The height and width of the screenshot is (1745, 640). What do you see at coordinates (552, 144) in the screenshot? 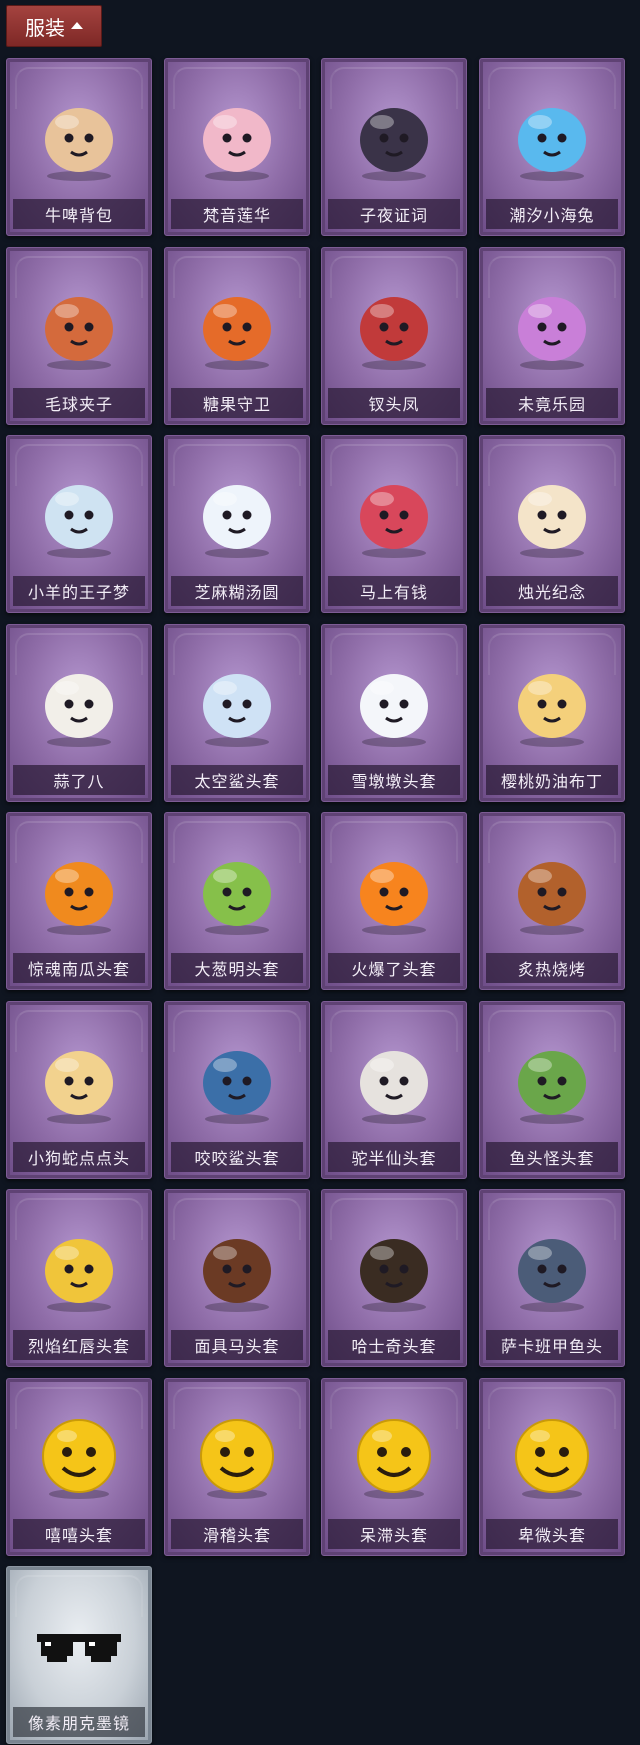
I see `tide-sea-bunny-icon` at bounding box center [552, 144].